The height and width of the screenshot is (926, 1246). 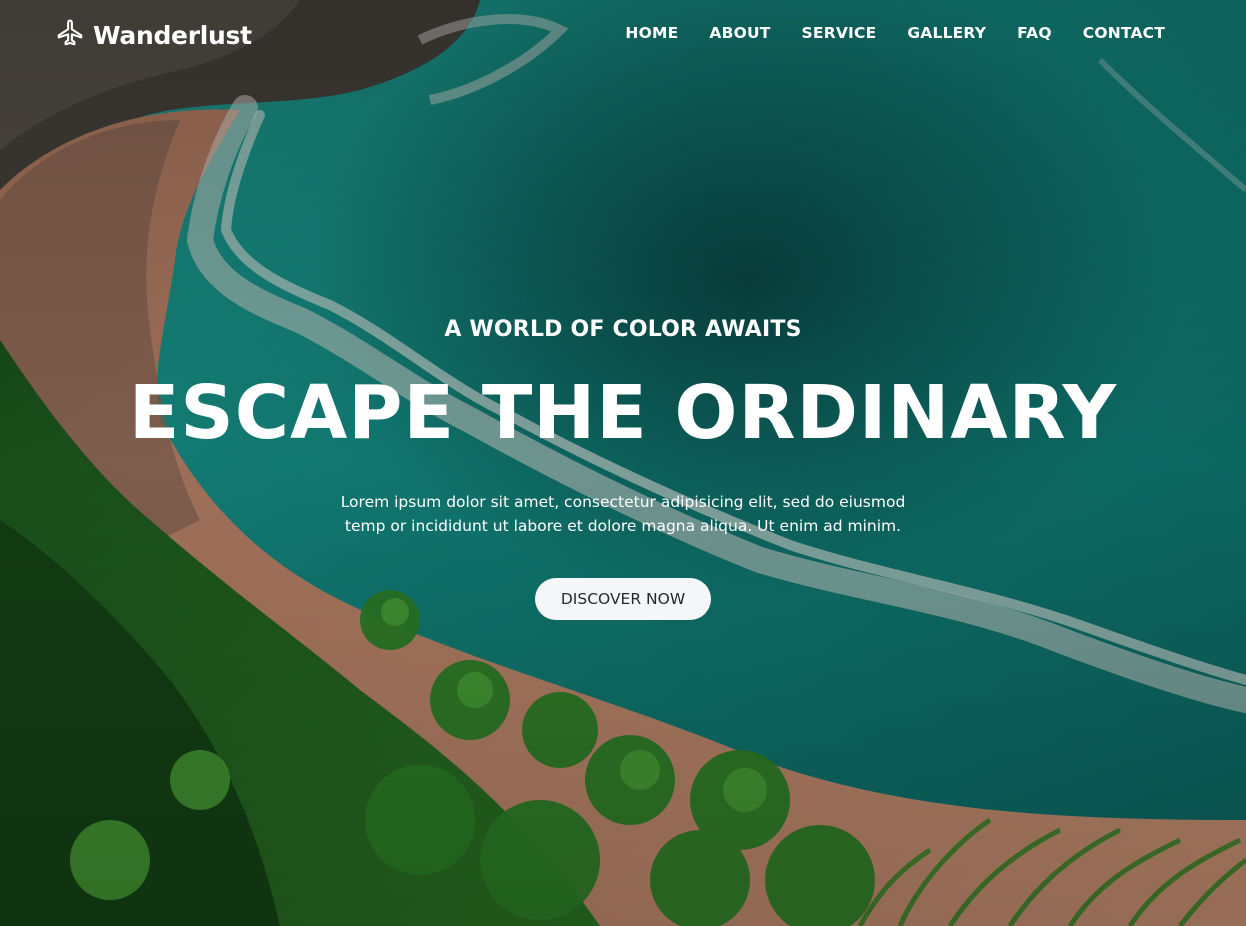 I want to click on nav-link-home: HOME, so click(x=651, y=33).